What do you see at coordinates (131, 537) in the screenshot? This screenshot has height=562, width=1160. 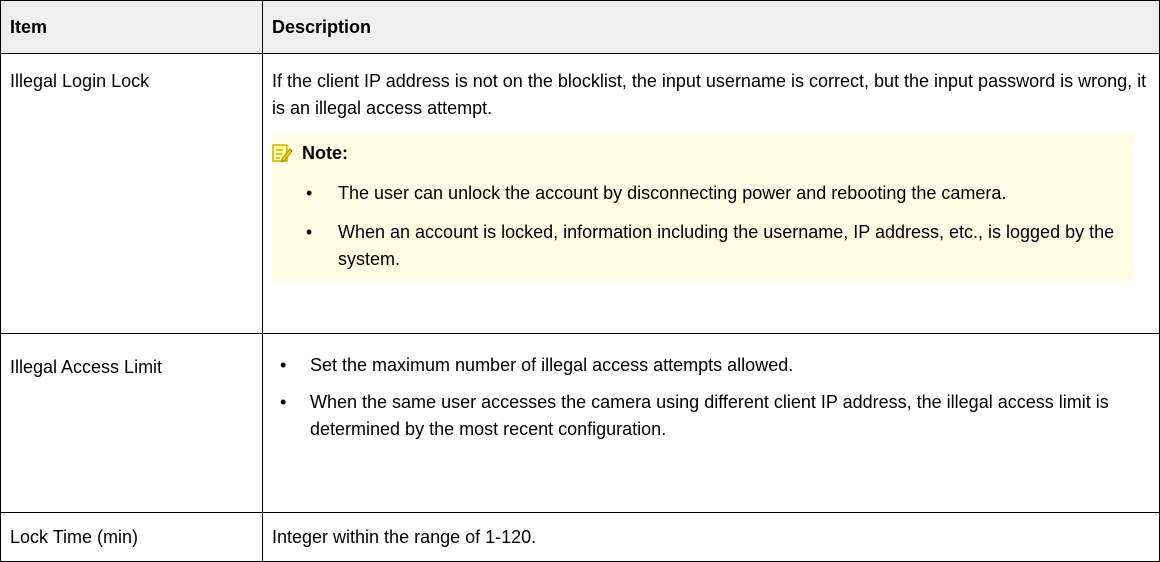 I see `item-cell: Lock Time (min)` at bounding box center [131, 537].